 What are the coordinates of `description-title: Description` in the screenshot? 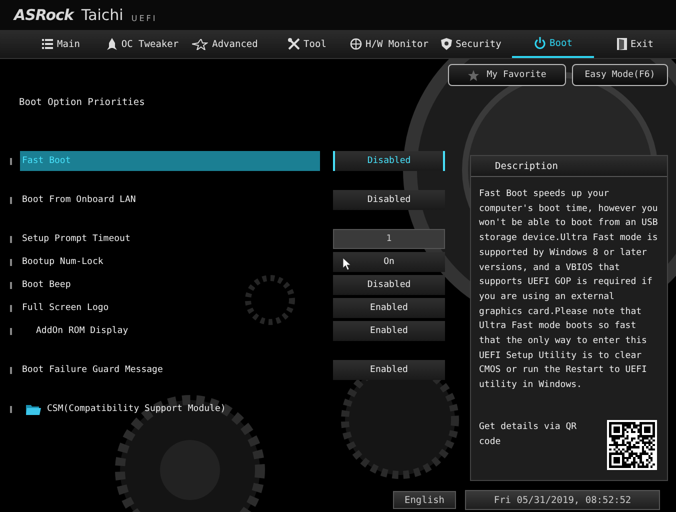 It's located at (569, 166).